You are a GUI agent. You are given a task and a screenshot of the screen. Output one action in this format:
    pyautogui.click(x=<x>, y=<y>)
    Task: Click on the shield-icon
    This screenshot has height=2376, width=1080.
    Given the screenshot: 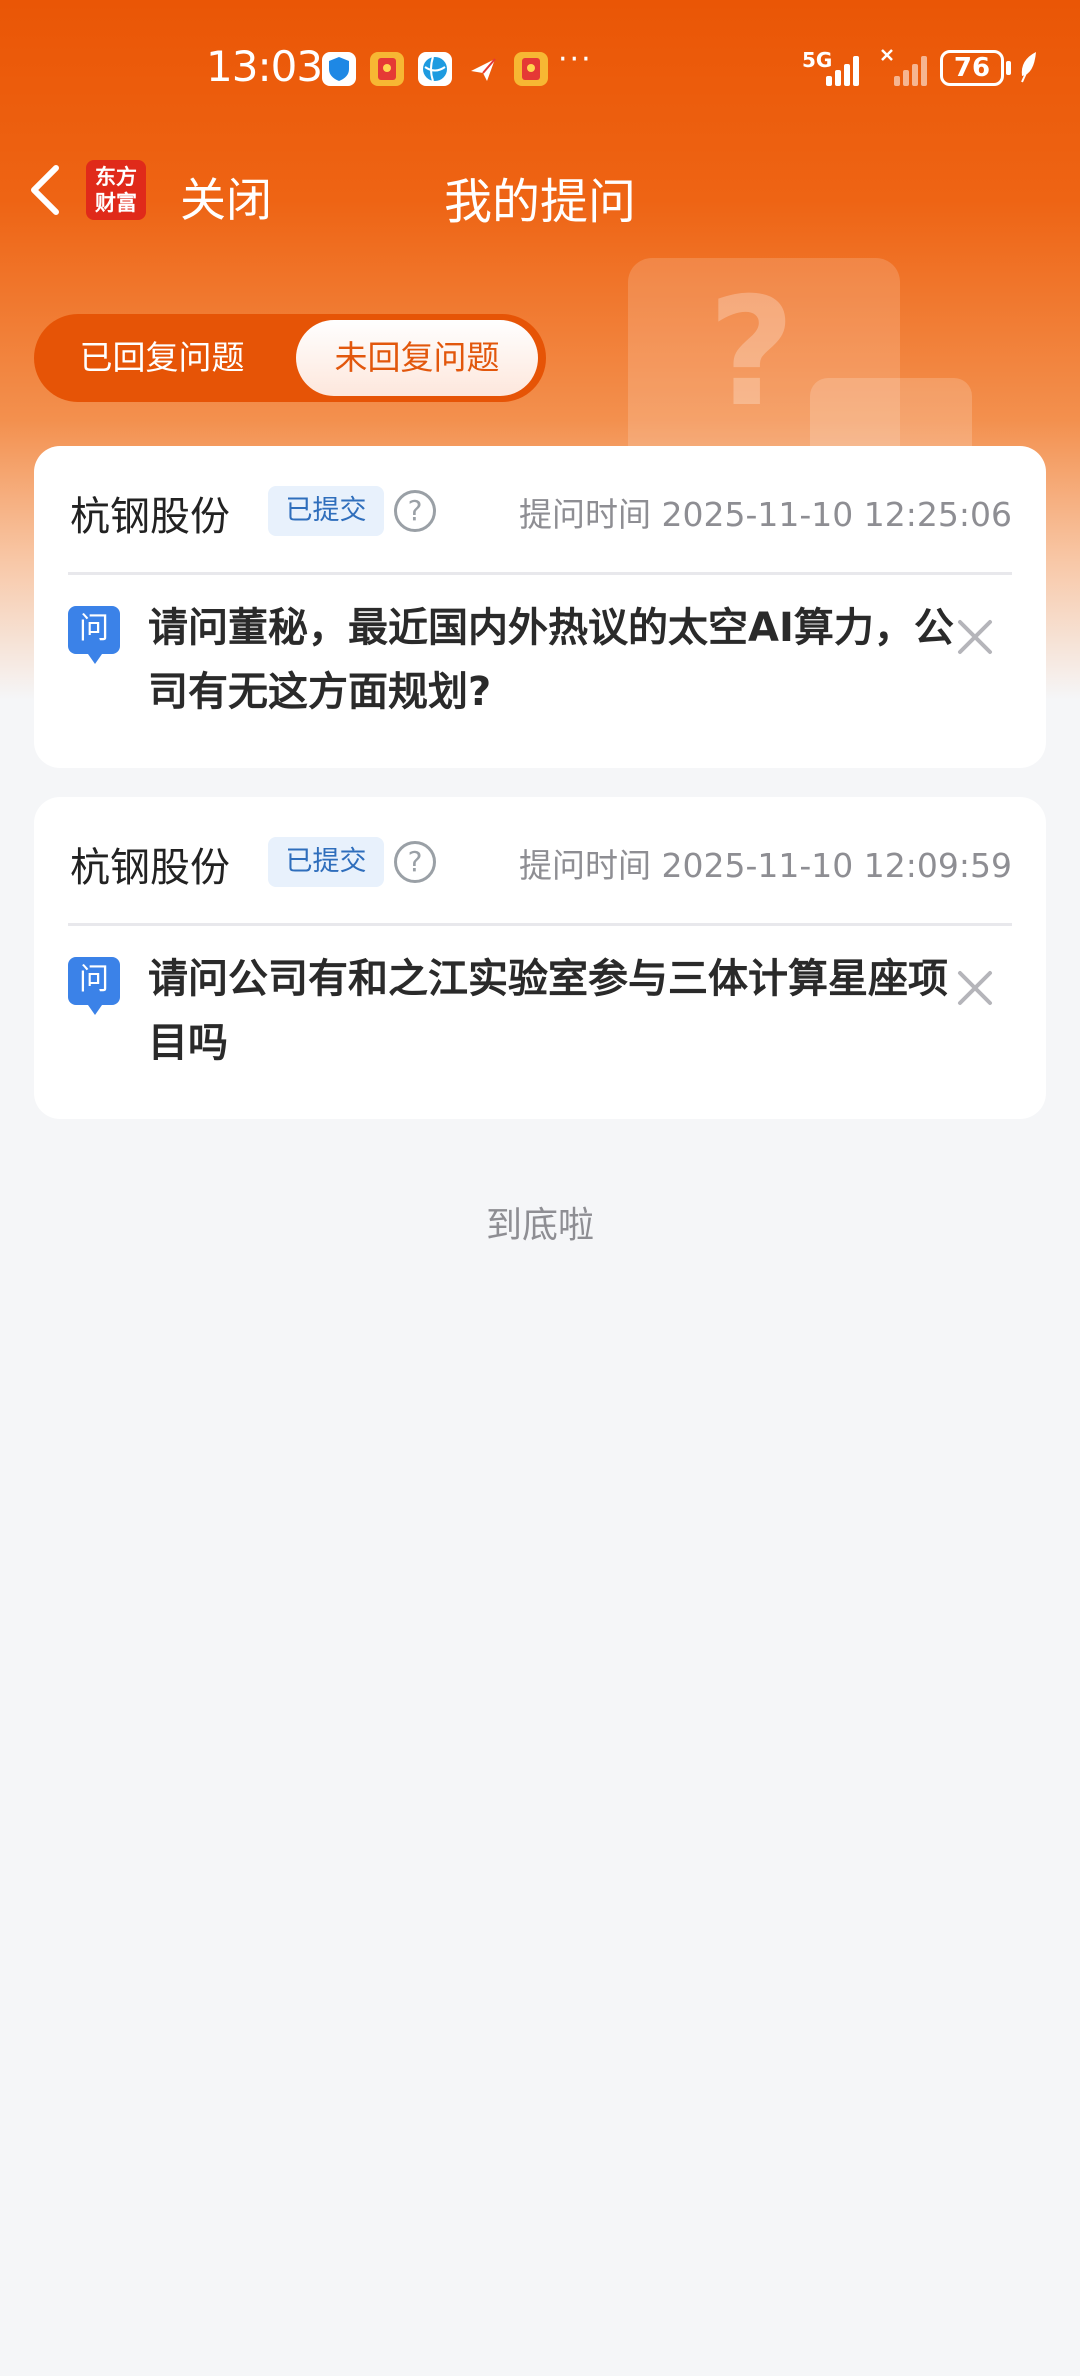 What is the action you would take?
    pyautogui.click(x=339, y=69)
    